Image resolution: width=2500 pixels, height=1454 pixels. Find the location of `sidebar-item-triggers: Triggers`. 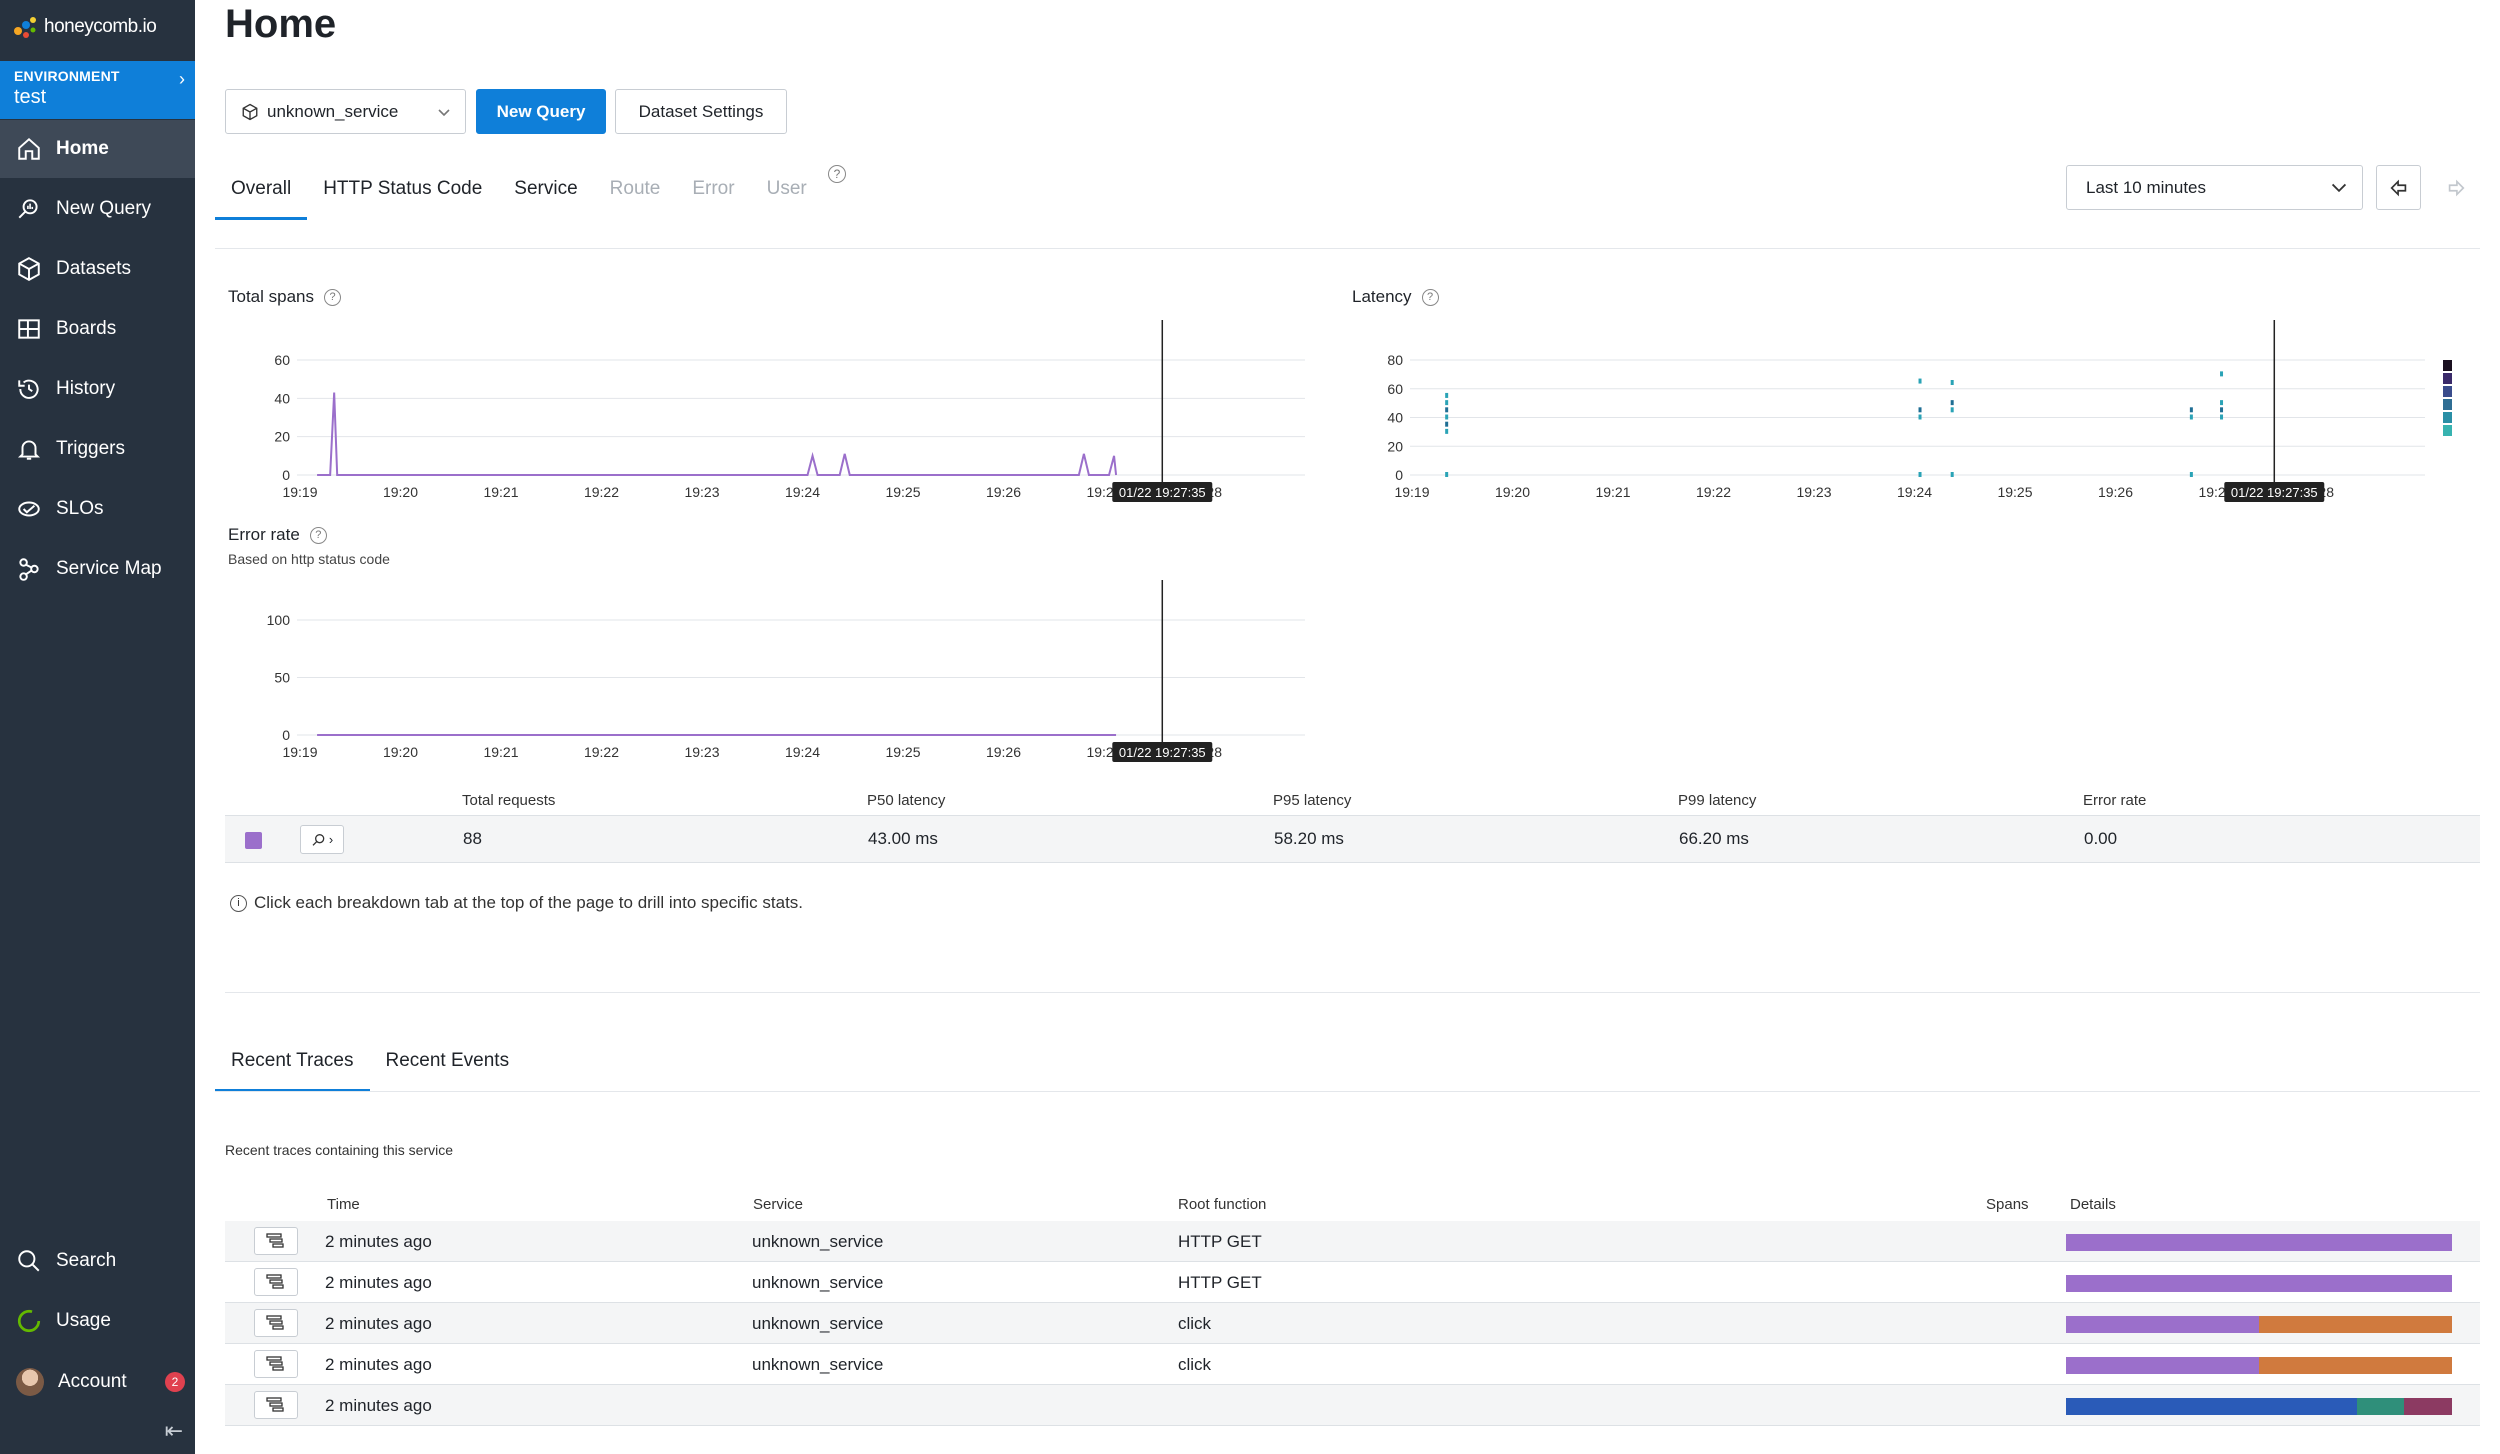

sidebar-item-triggers: Triggers is located at coordinates (97, 449).